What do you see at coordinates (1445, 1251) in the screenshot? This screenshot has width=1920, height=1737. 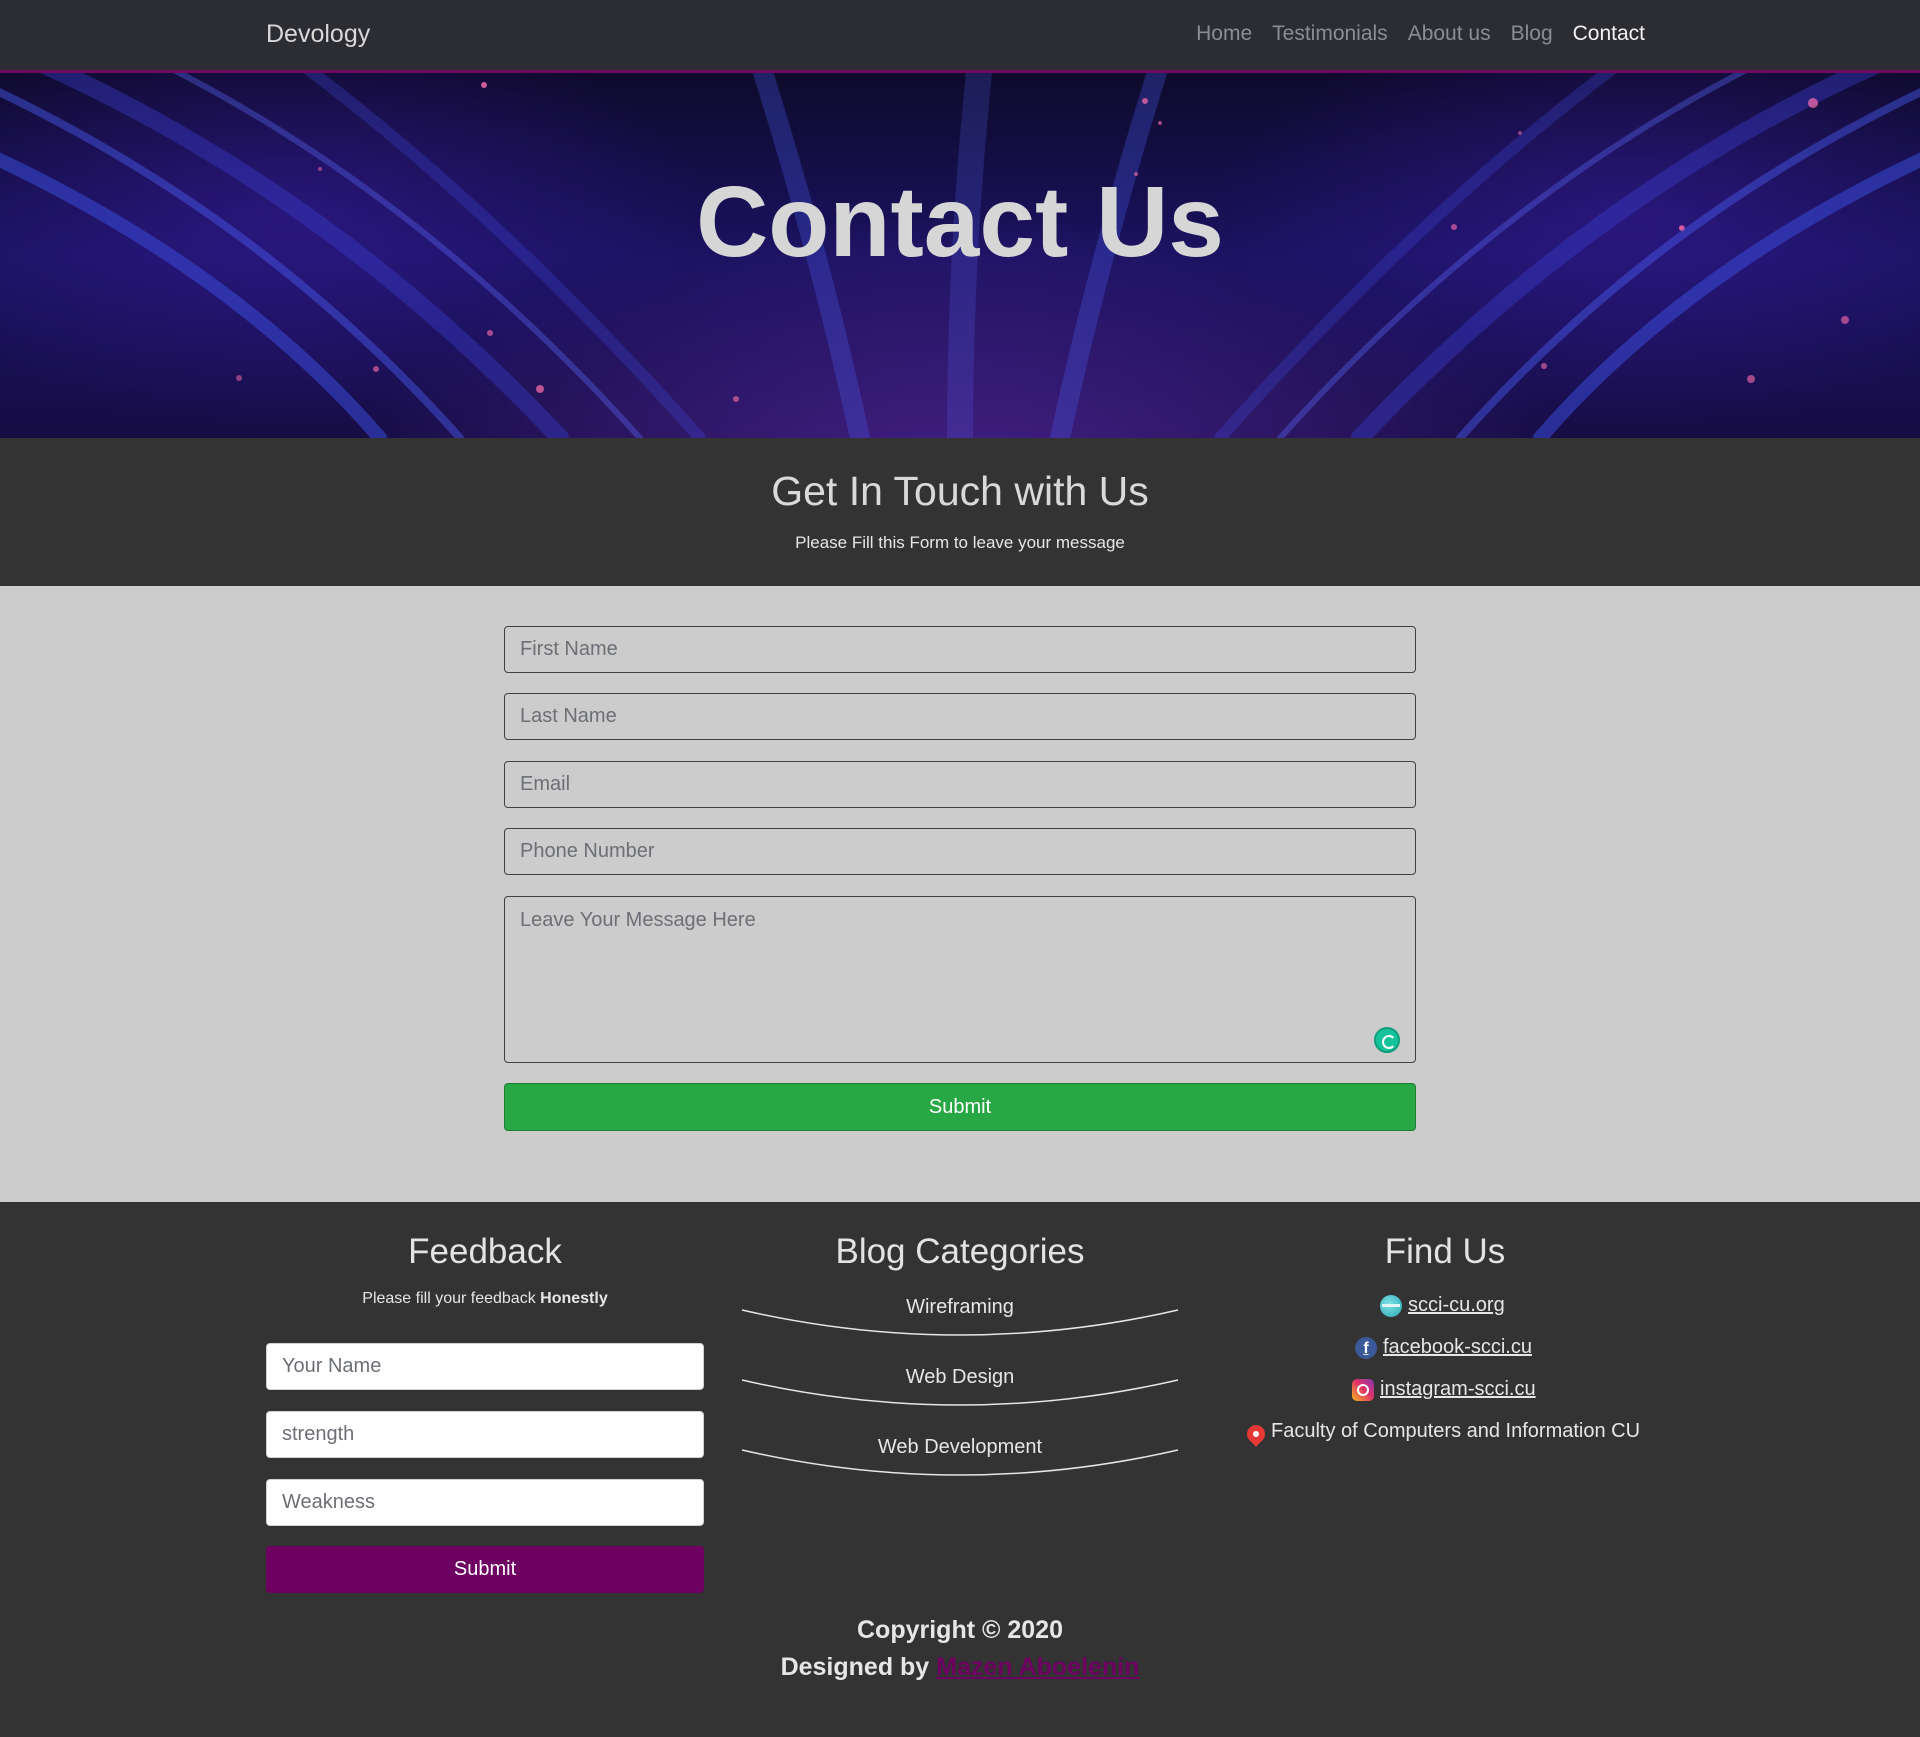 I see `find-us-title: Find Us` at bounding box center [1445, 1251].